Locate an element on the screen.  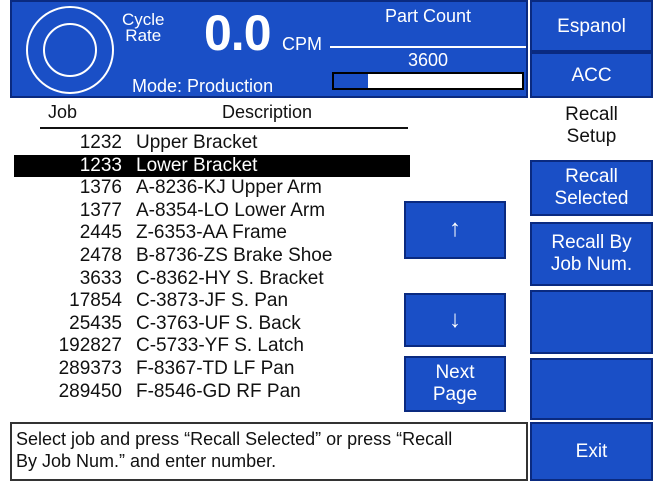
mode-status: Mode: Production is located at coordinates (203, 86).